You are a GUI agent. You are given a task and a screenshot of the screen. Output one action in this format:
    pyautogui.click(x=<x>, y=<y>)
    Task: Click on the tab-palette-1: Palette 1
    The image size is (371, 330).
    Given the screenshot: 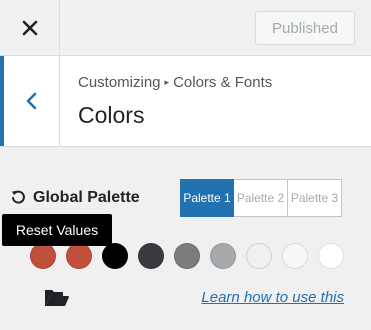 What is the action you would take?
    pyautogui.click(x=207, y=198)
    